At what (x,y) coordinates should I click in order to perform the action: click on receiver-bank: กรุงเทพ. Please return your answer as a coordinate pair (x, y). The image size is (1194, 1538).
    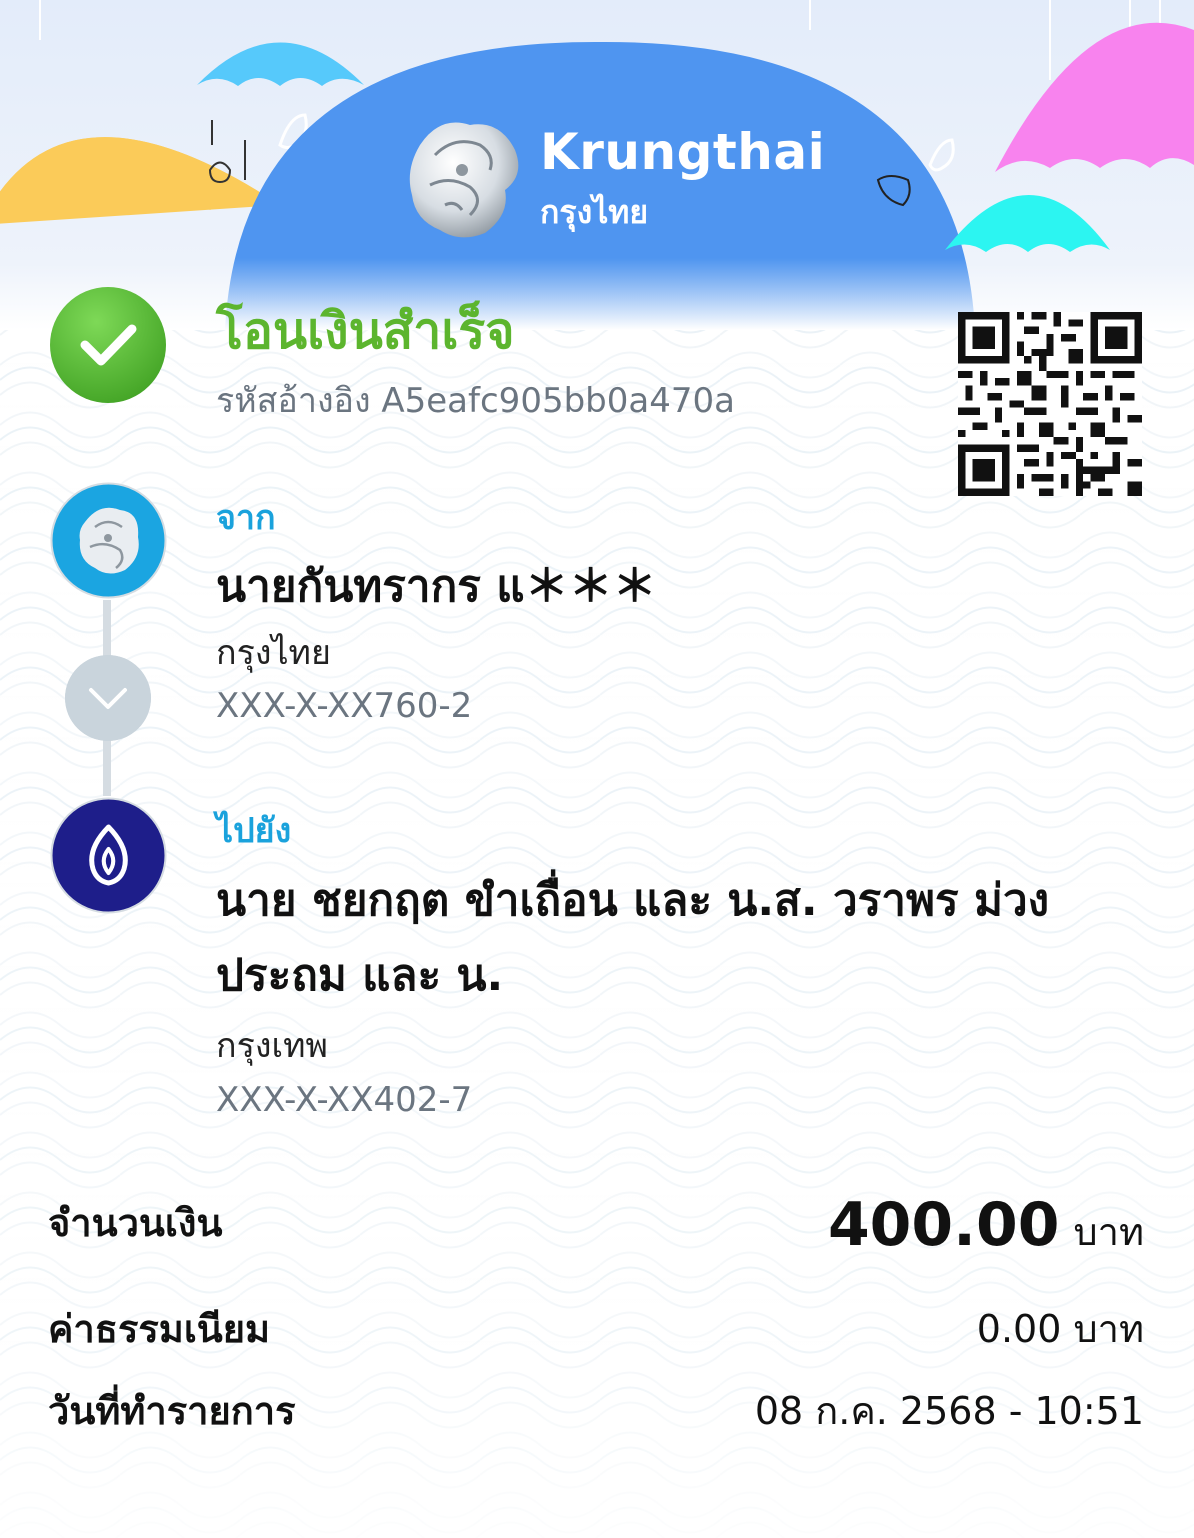
    Looking at the image, I should click on (272, 1046).